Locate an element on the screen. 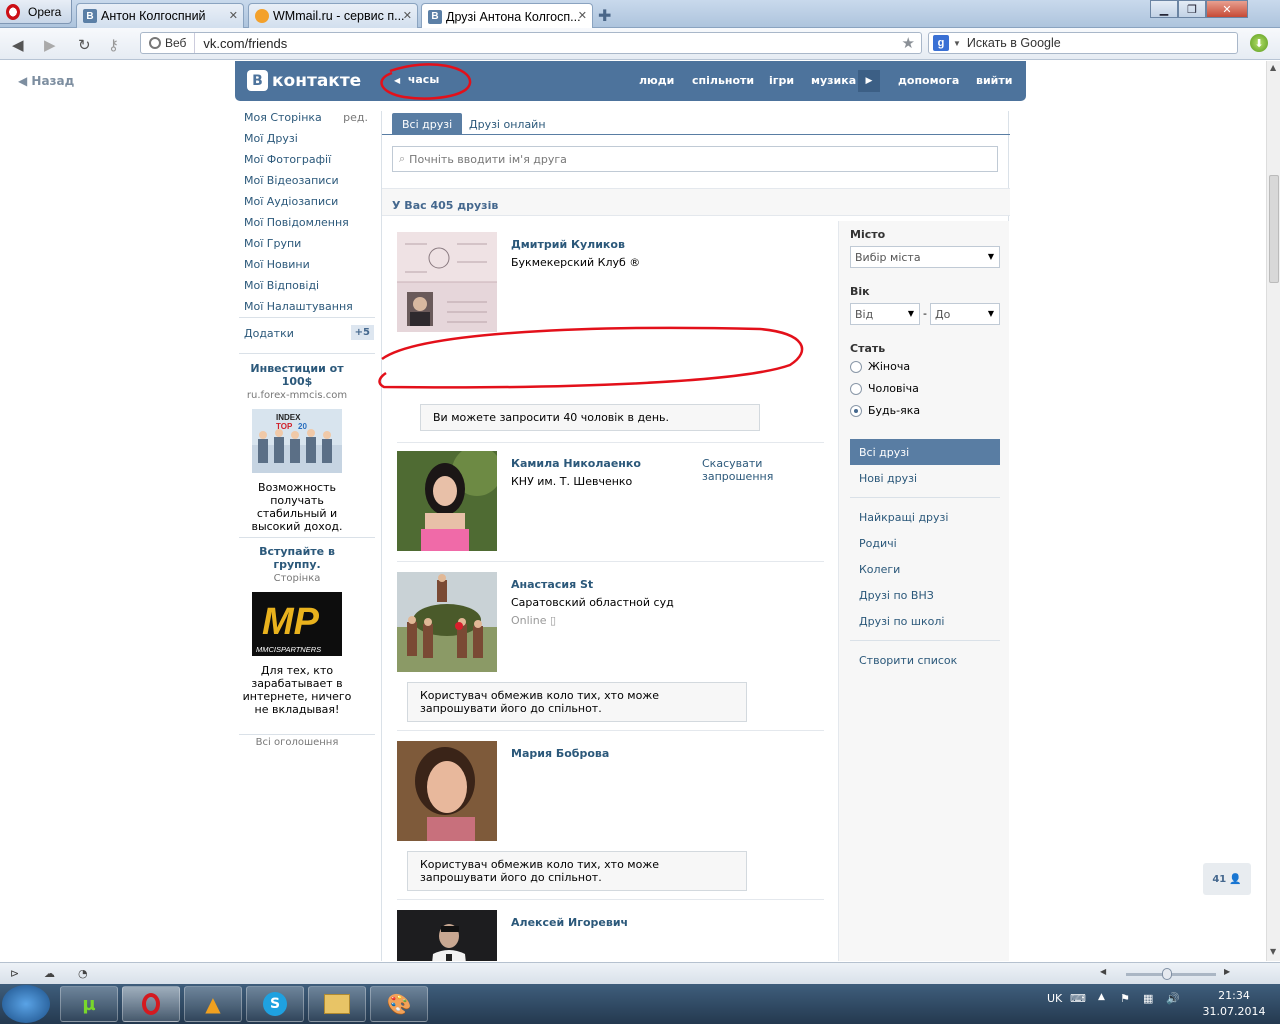 This screenshot has width=1280, height=1024. scroll-down-icon: ▼ is located at coordinates (1273, 951).